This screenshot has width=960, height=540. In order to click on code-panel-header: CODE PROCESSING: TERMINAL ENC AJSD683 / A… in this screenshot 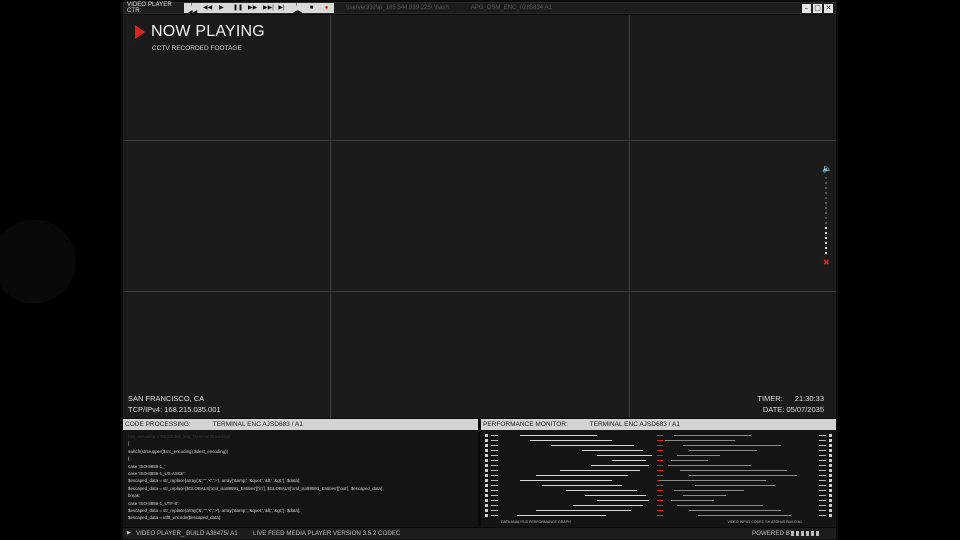, I will do `click(300, 424)`.